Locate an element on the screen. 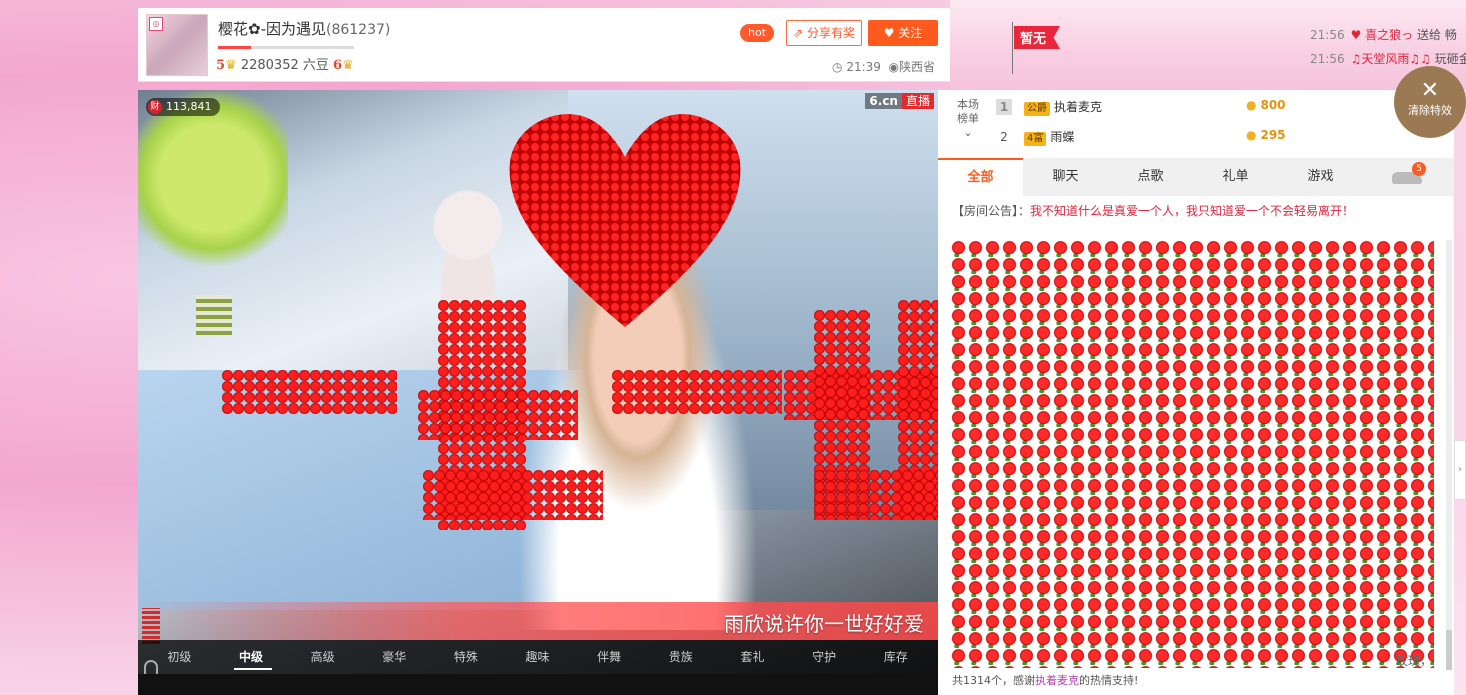  site-logo: 6.cn 直播 is located at coordinates (899, 100).